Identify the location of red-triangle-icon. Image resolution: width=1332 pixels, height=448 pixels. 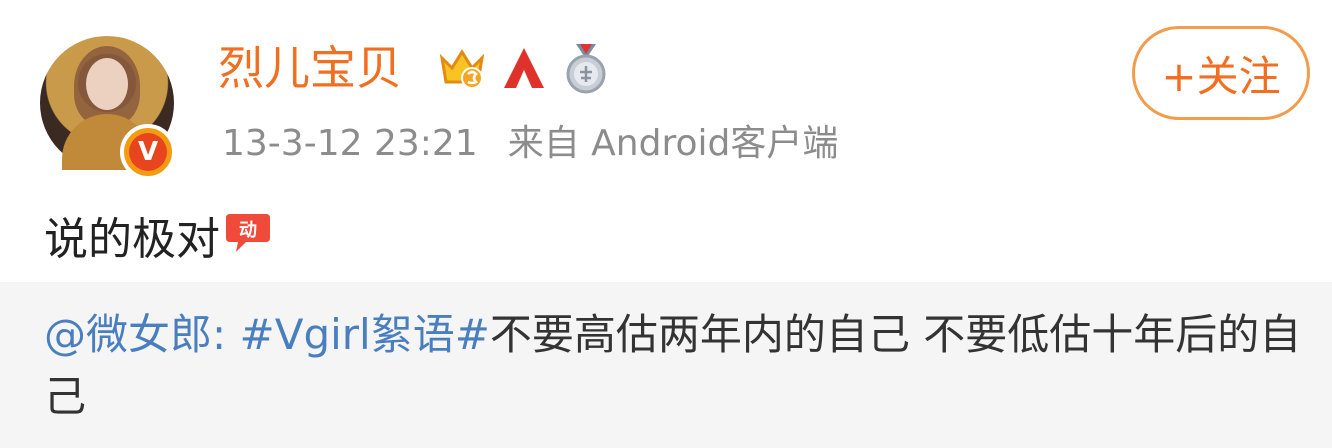
(524, 68).